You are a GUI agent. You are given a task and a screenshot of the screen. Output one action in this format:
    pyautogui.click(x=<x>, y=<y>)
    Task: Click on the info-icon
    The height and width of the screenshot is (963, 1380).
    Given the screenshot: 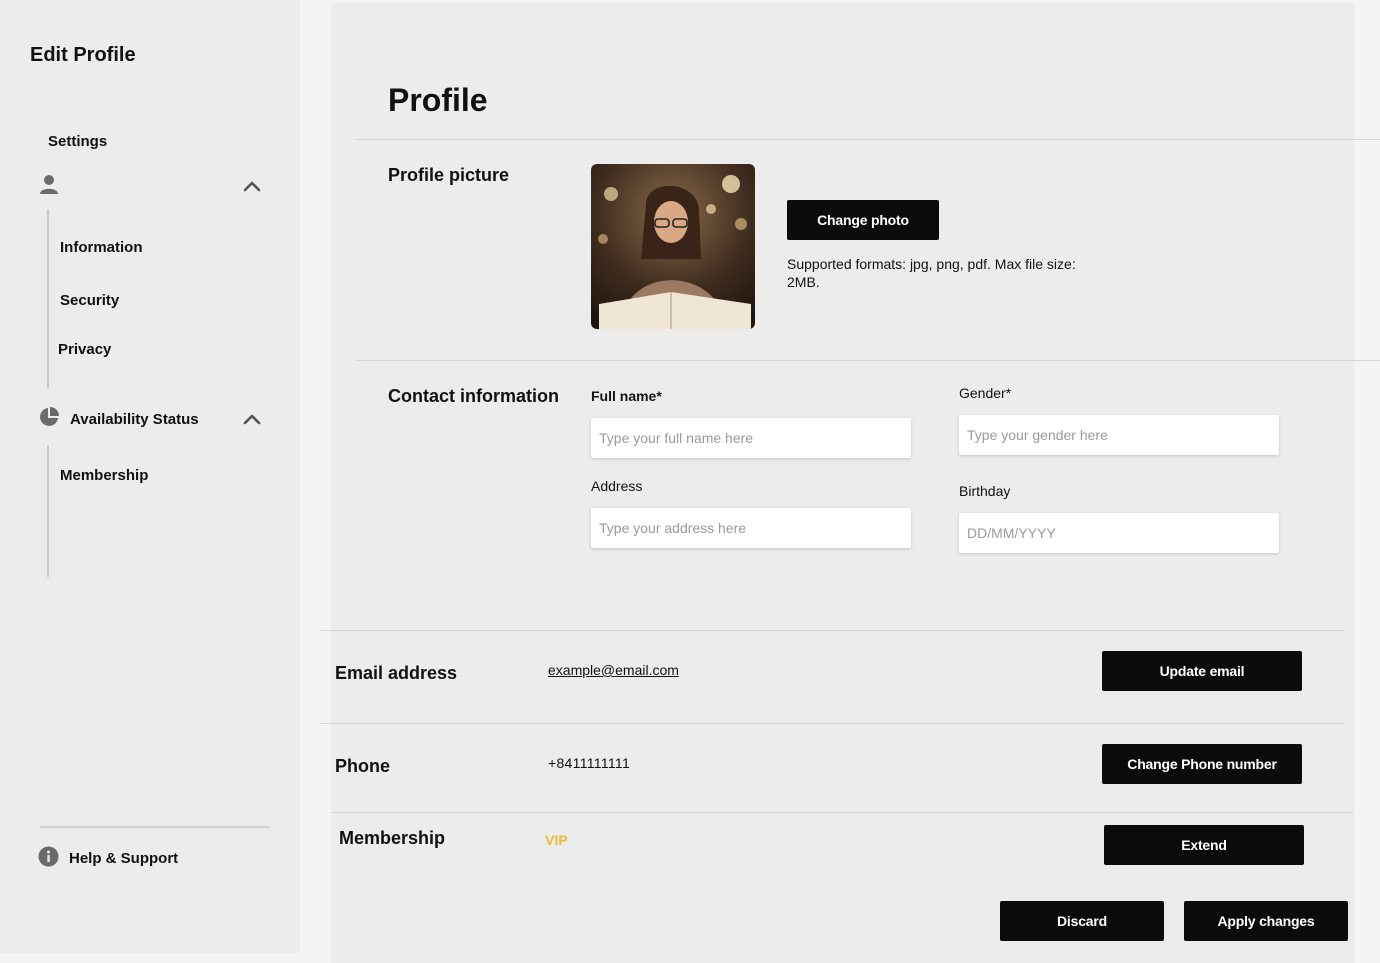 What is the action you would take?
    pyautogui.click(x=48, y=858)
    